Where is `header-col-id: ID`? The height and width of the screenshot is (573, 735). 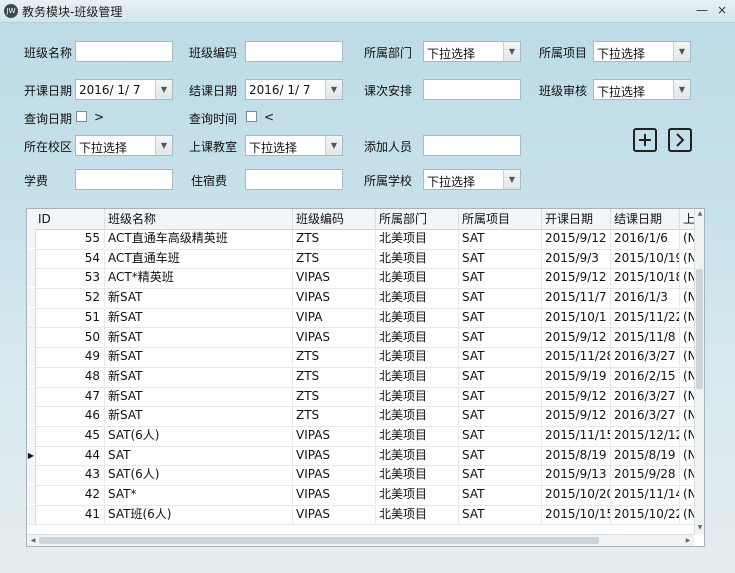 header-col-id: ID is located at coordinates (70, 219).